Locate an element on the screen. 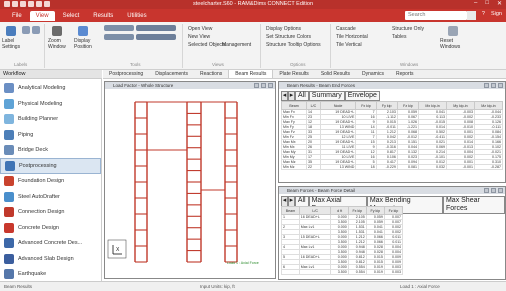 The height and width of the screenshot is (291, 506). sidebar-item: Steel AutoDrafter is located at coordinates (50, 197).